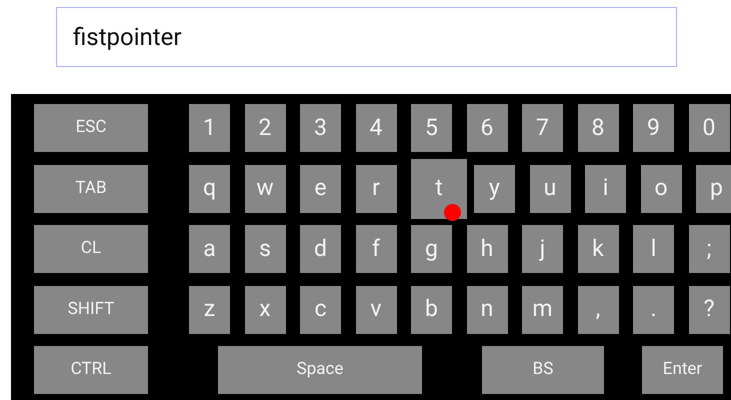 Image resolution: width=731 pixels, height=400 pixels. I want to click on key: g, so click(431, 249).